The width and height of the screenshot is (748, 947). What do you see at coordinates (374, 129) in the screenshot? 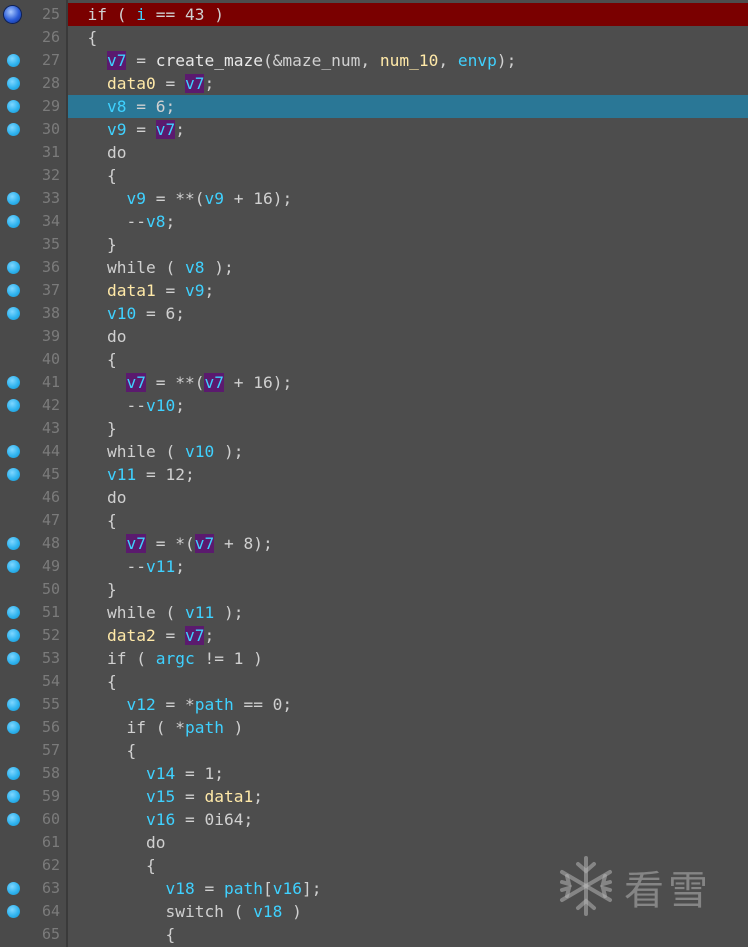
I see `code-line: 30 v9 = v7;` at bounding box center [374, 129].